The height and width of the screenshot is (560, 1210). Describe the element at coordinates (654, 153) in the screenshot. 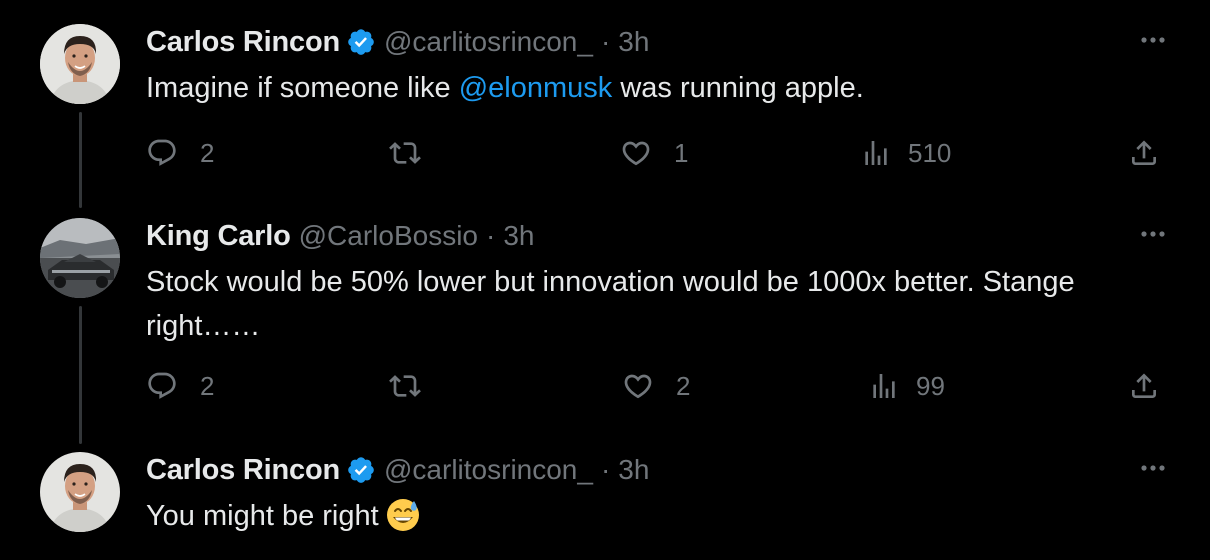

I see `like-button: 1` at that location.